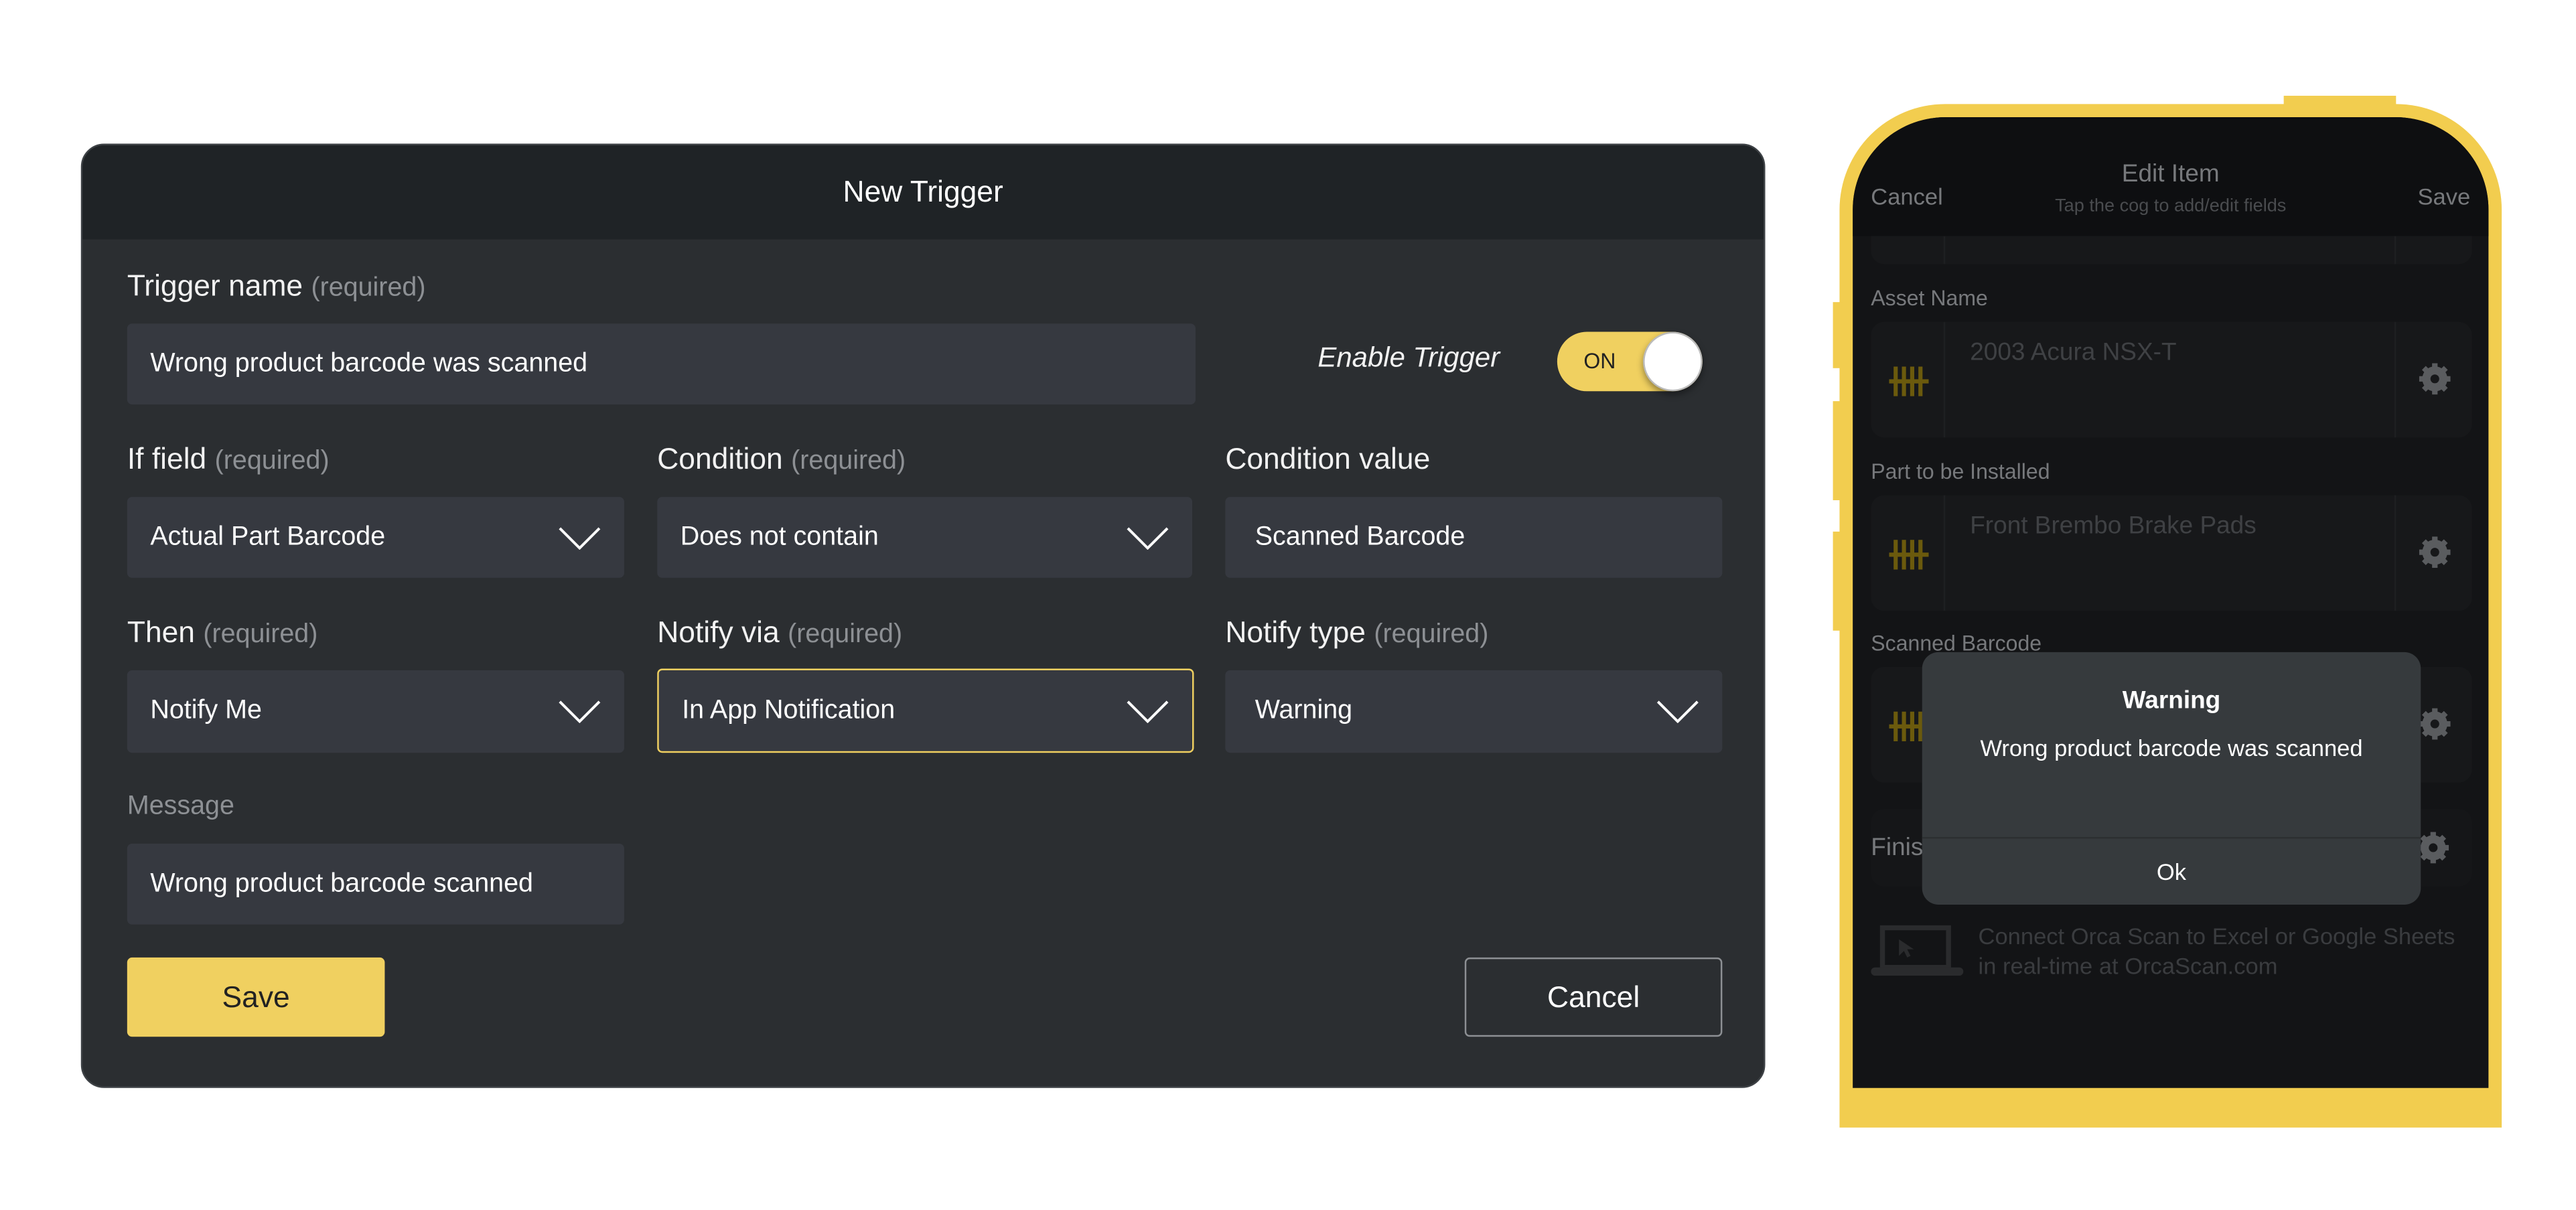 The height and width of the screenshot is (1210, 2576). I want to click on notify-type-value: Warning, so click(1304, 710).